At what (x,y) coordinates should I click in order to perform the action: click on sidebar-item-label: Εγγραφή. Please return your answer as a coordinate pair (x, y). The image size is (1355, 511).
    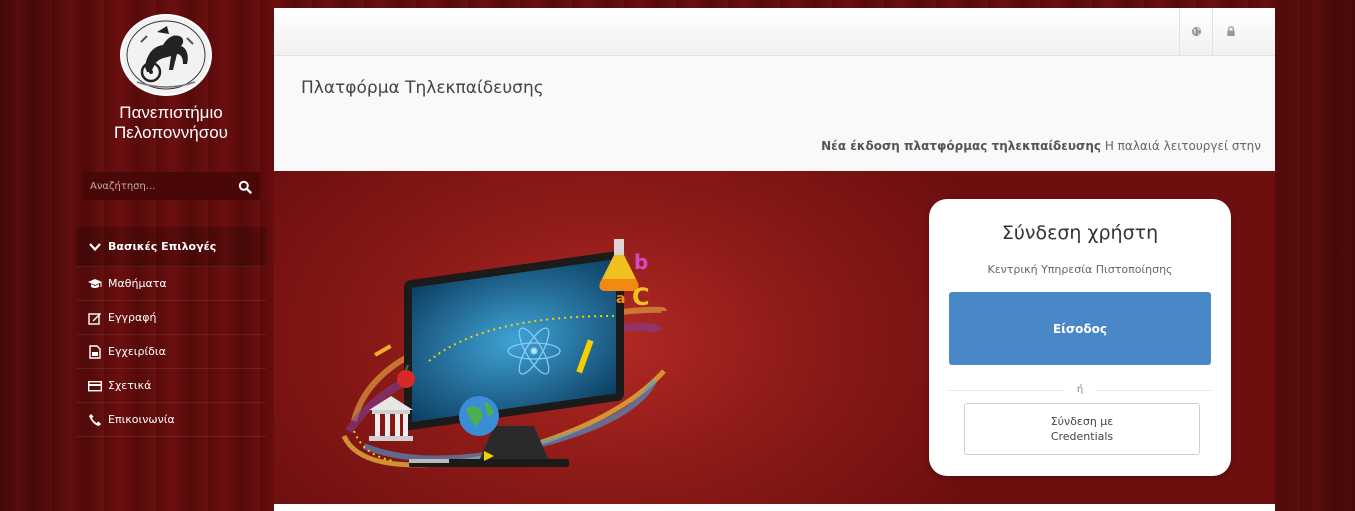
    Looking at the image, I should click on (132, 317).